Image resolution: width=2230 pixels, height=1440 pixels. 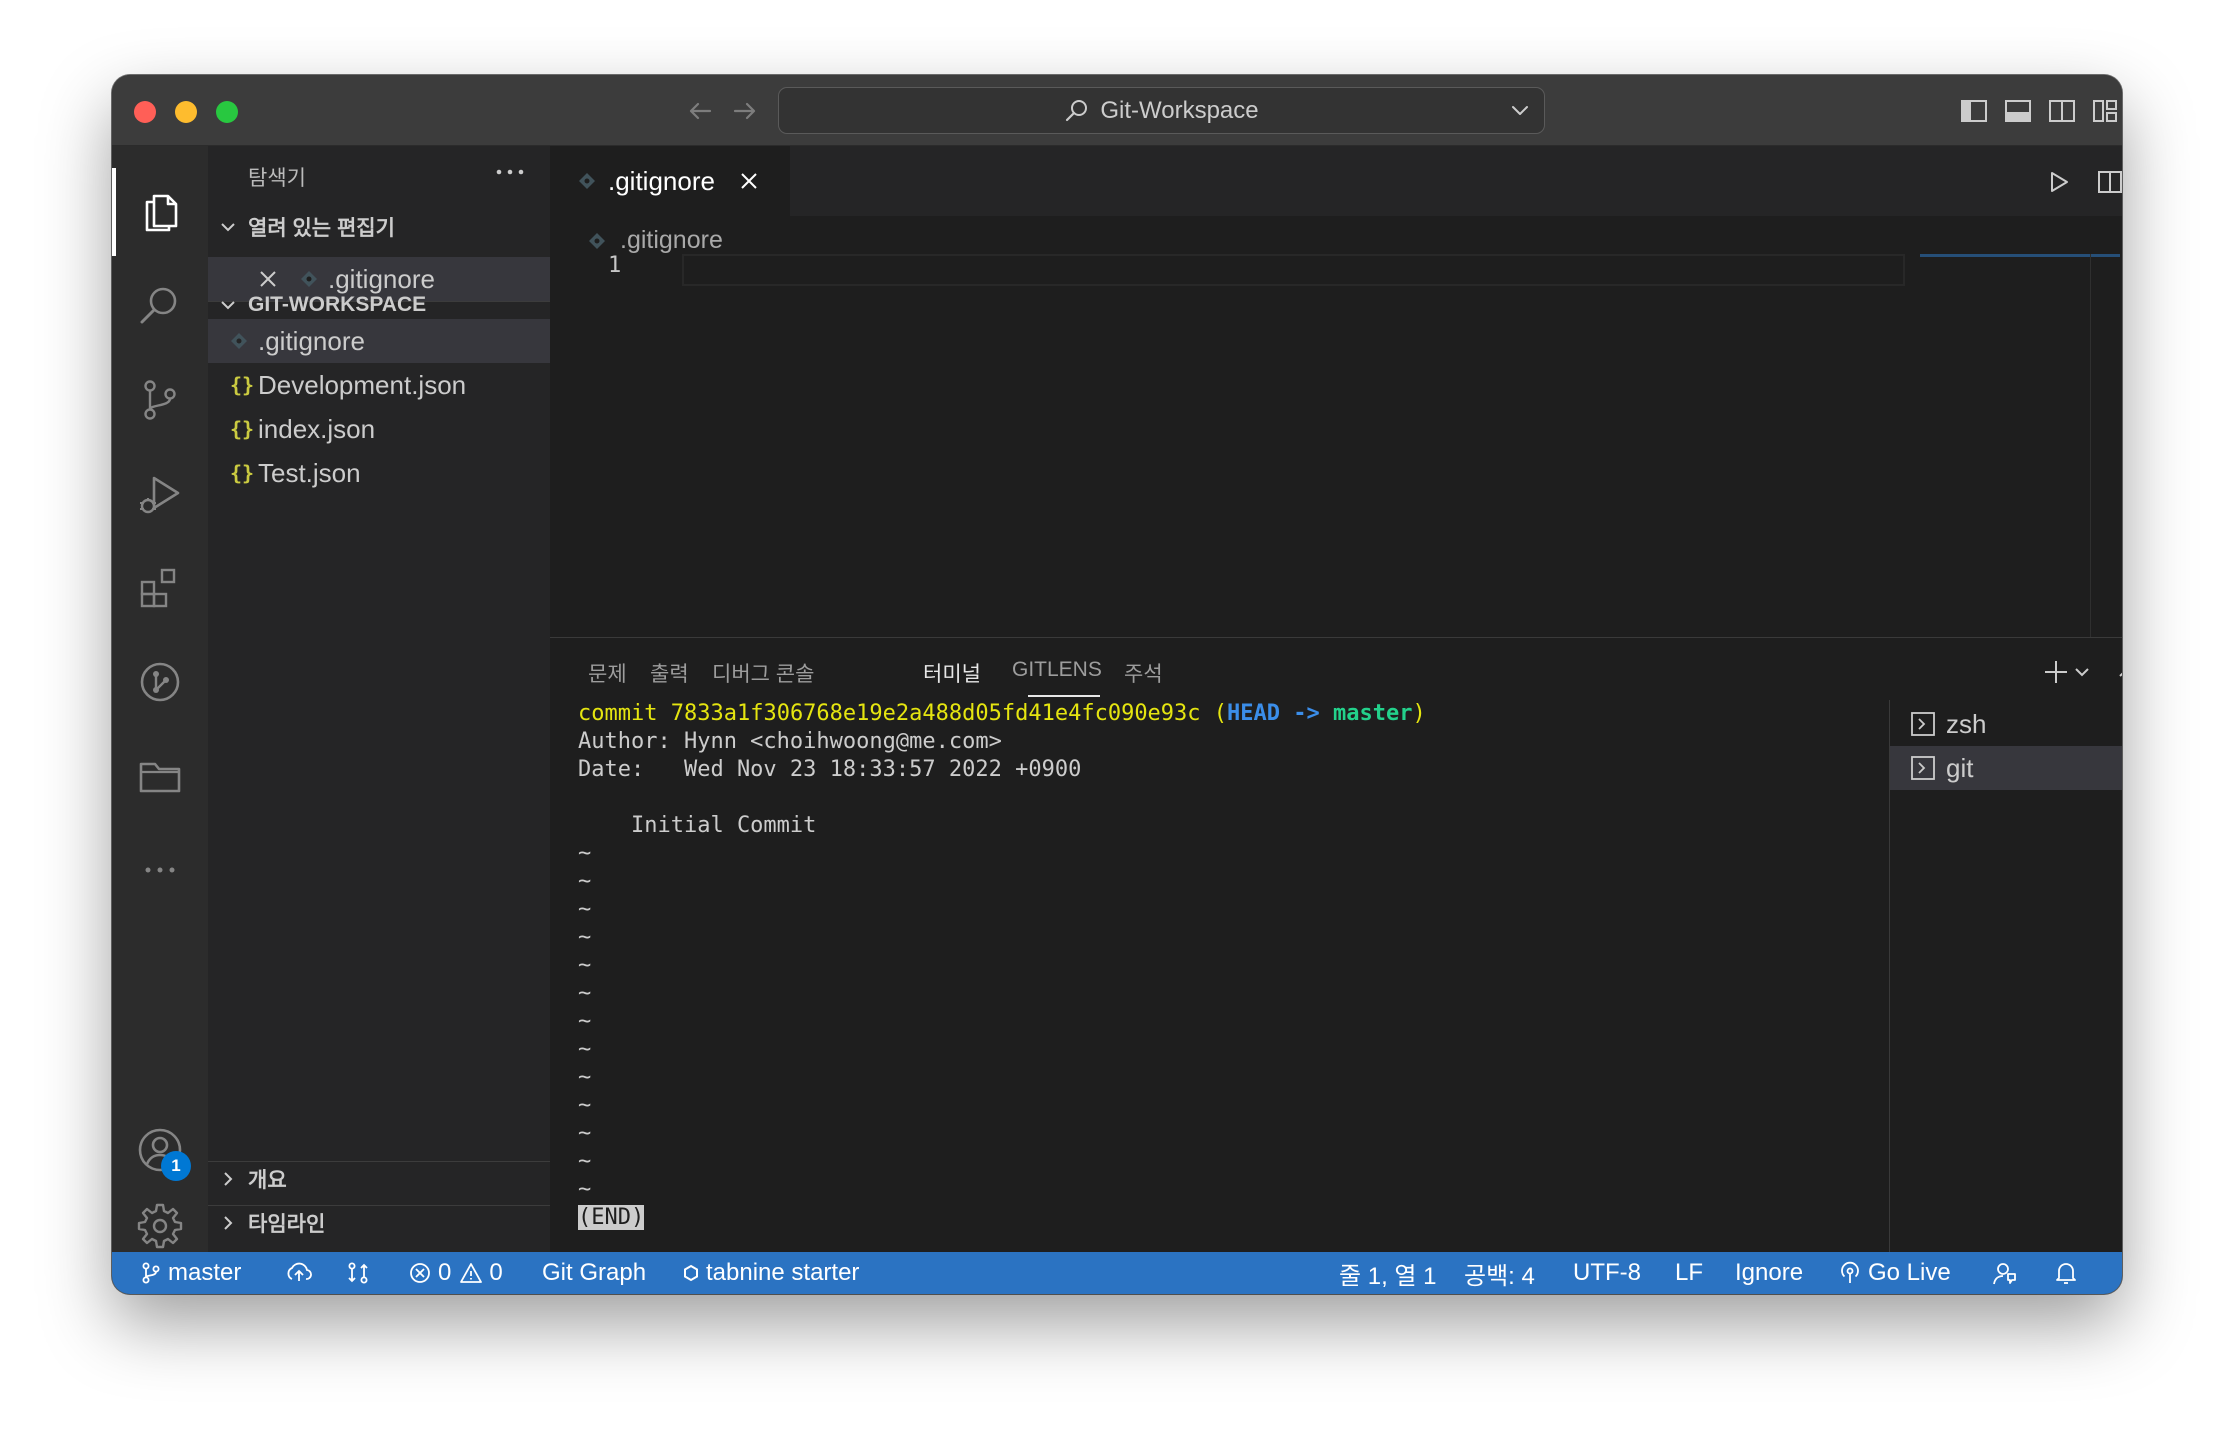 What do you see at coordinates (302, 1273) in the screenshot?
I see `sync-icon` at bounding box center [302, 1273].